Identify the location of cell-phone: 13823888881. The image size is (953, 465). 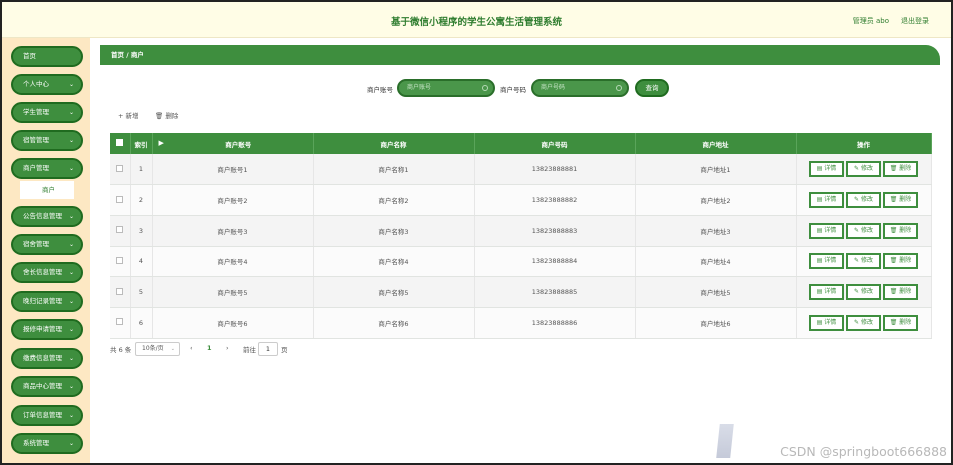
(555, 170).